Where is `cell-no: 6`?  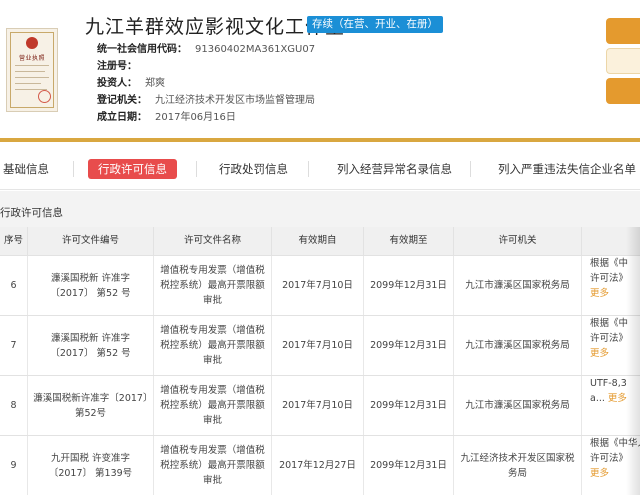
cell-no: 6 is located at coordinates (14, 285).